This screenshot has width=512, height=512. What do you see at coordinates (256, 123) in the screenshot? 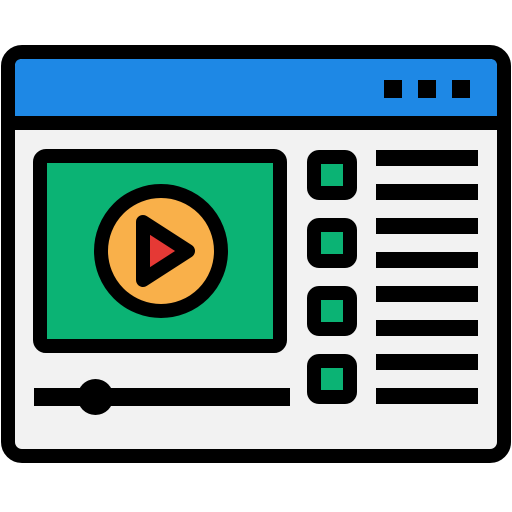
I see `title-bar-divider` at bounding box center [256, 123].